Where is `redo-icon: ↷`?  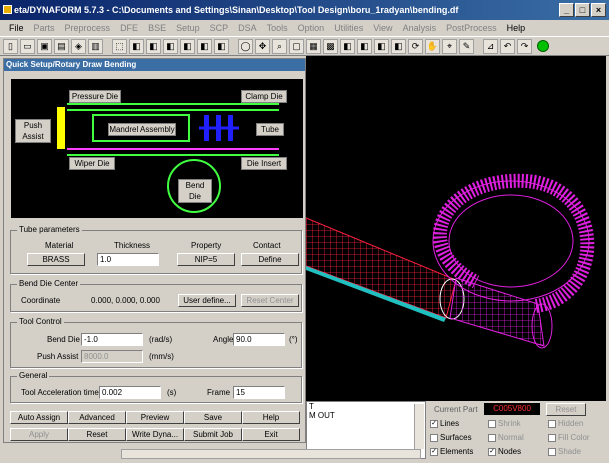
redo-icon: ↷ is located at coordinates (524, 46).